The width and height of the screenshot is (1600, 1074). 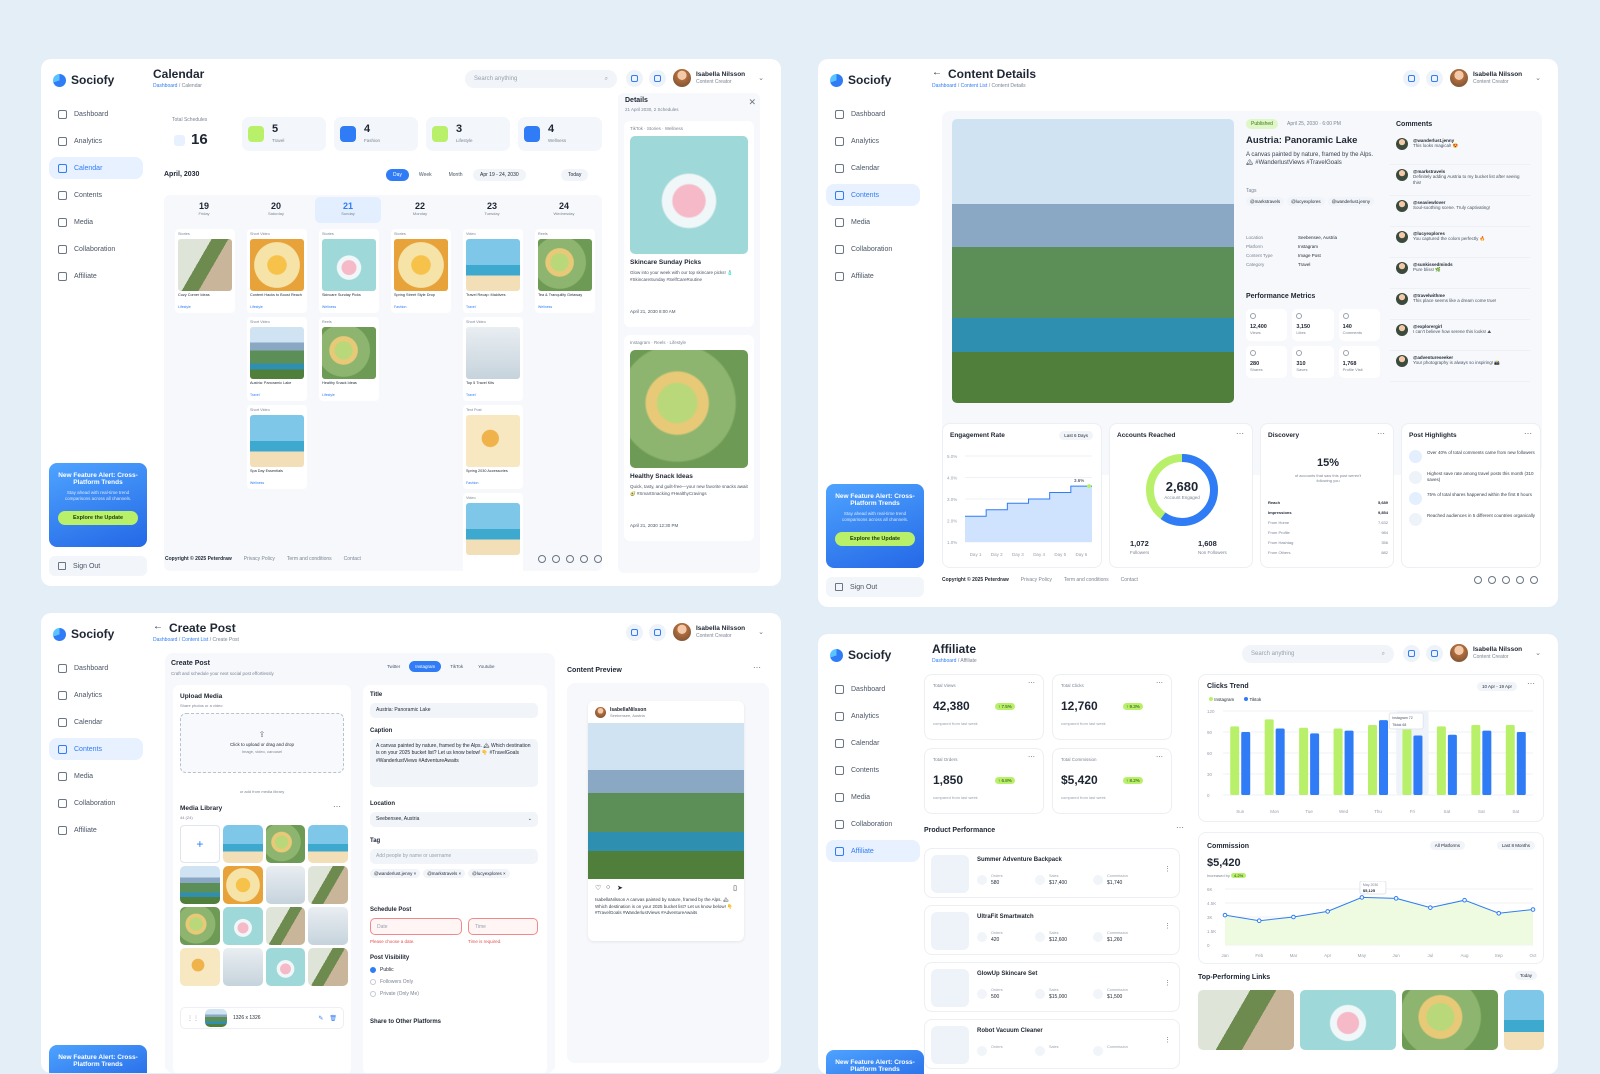 What do you see at coordinates (735, 888) in the screenshot?
I see `bookmark-icon: ▯` at bounding box center [735, 888].